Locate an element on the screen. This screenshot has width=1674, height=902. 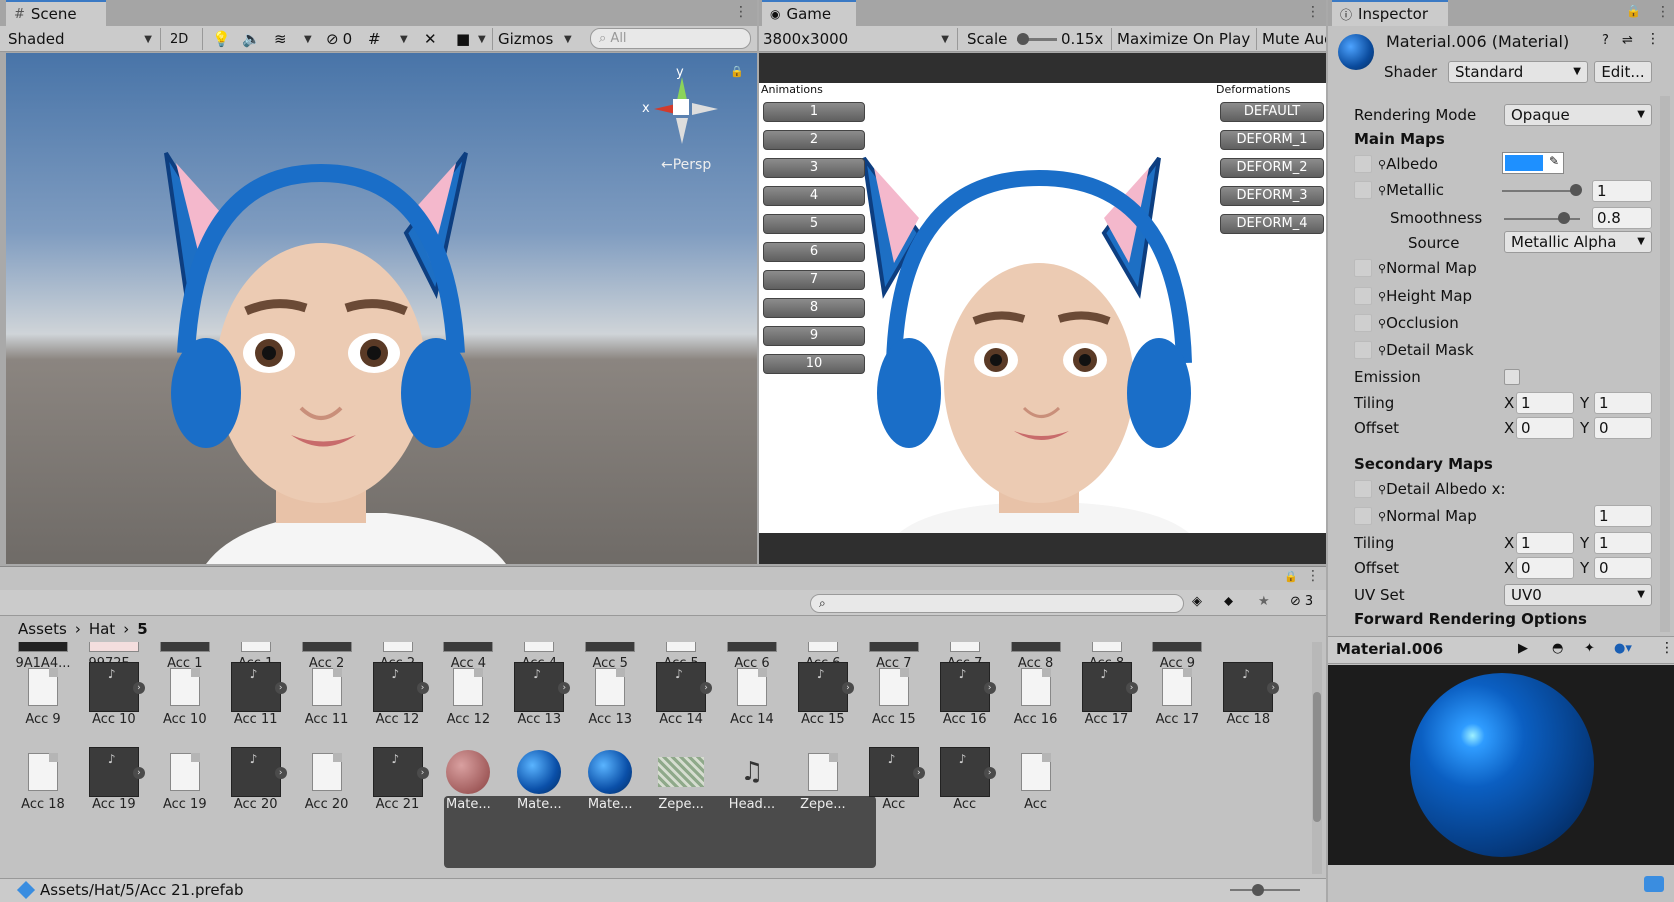
asset-item: Acc 16 is located at coordinates (1036, 694).